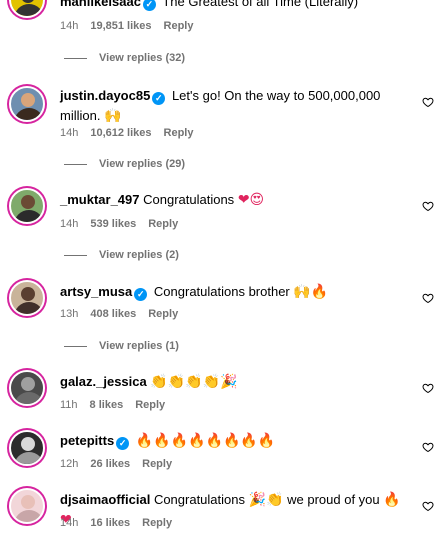  Describe the element at coordinates (69, 405) in the screenshot. I see `comment-time: 11h` at that location.